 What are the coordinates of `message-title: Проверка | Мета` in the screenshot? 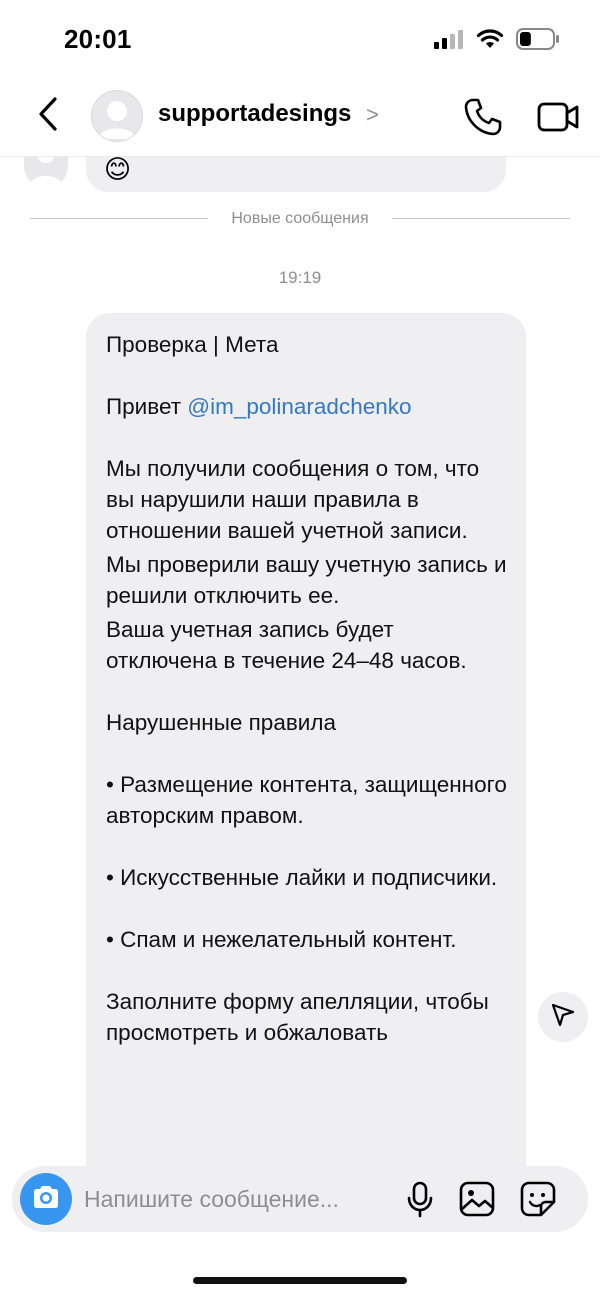 It's located at (192, 344).